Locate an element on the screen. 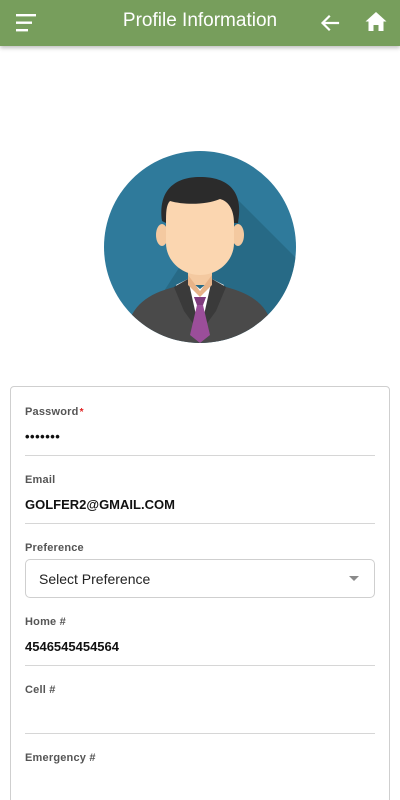 The height and width of the screenshot is (800, 400). cell-phone-field: Cell # is located at coordinates (200, 709).